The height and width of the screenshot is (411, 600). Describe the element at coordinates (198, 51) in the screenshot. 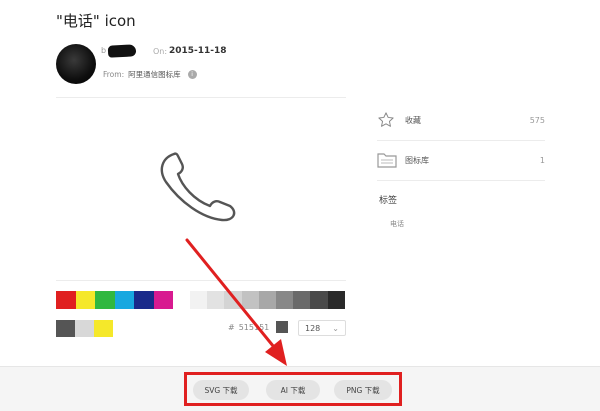

I see `upload-date: 2015-11-18` at that location.